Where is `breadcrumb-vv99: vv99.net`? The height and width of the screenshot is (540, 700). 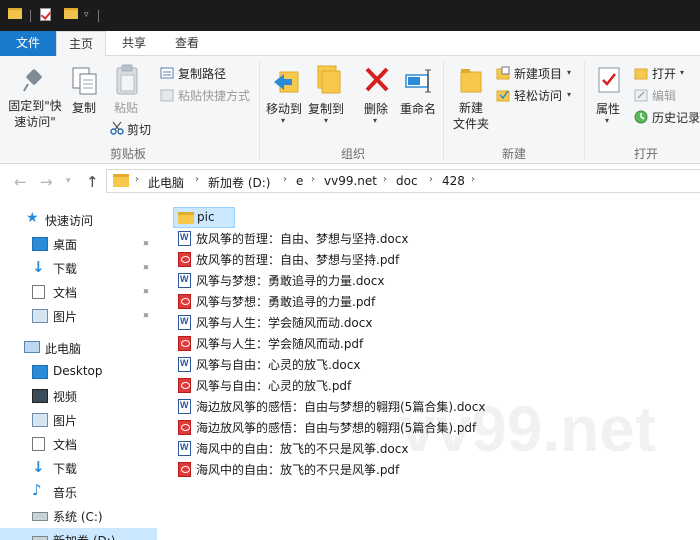
breadcrumb-vv99: vv99.net is located at coordinates (350, 181).